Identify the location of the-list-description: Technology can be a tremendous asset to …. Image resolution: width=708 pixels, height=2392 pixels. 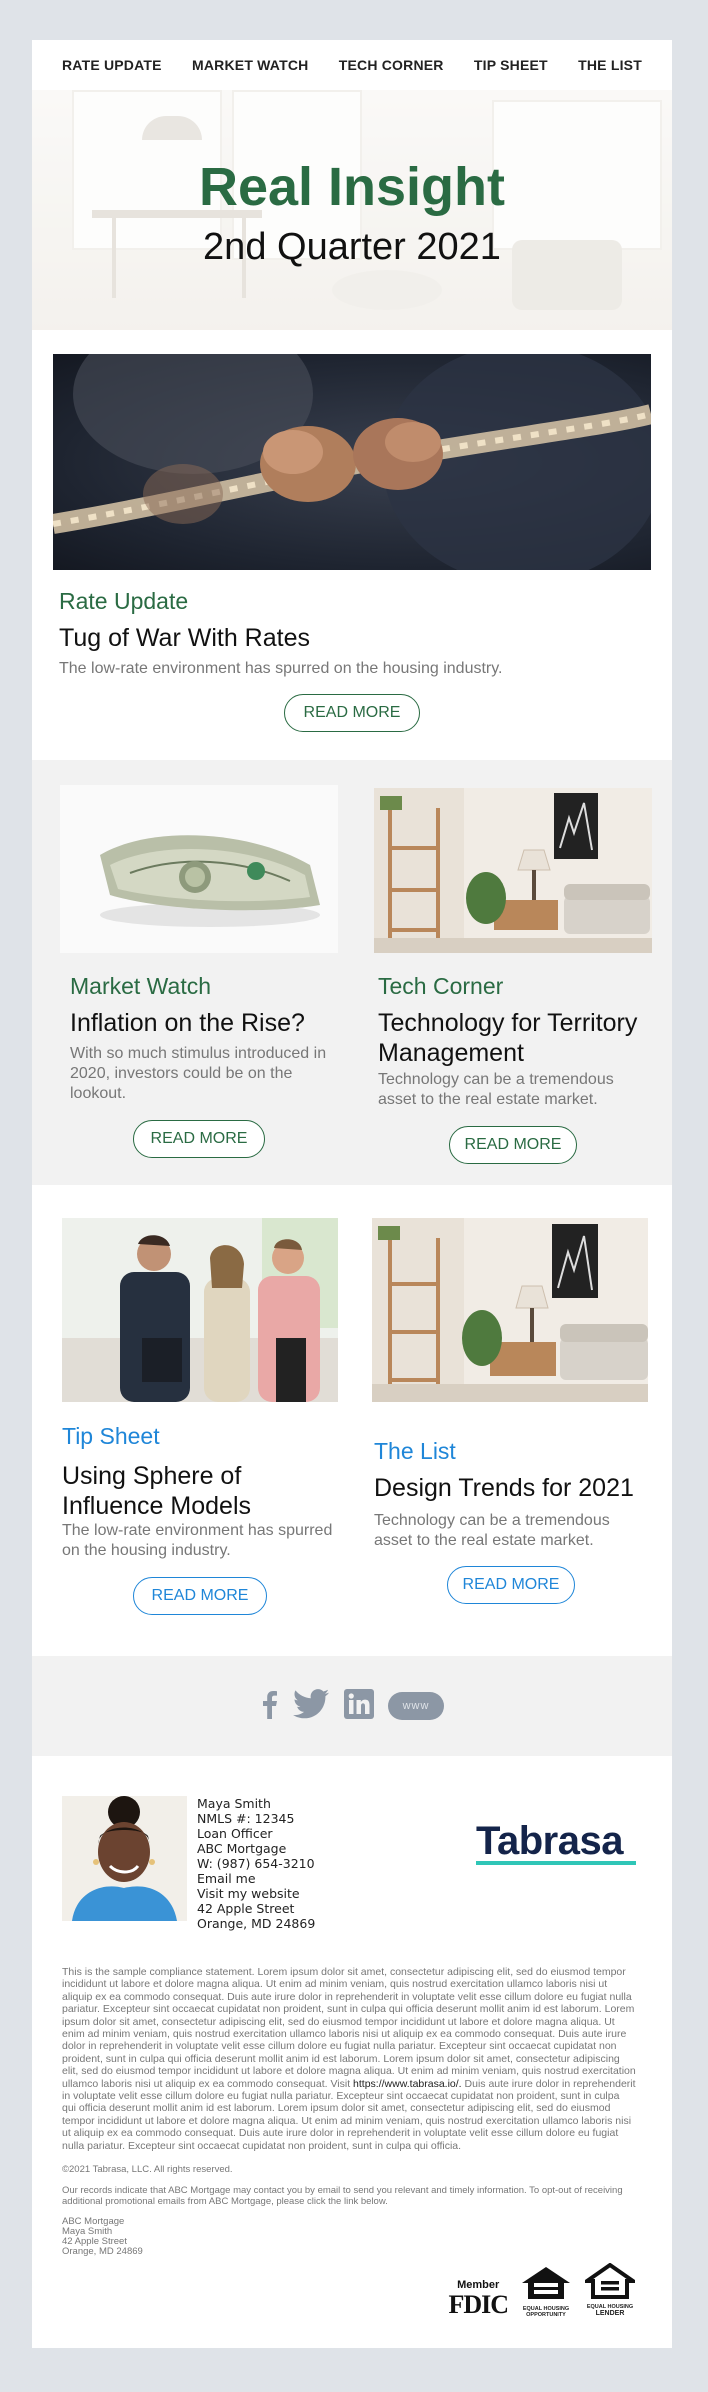
(492, 1530).